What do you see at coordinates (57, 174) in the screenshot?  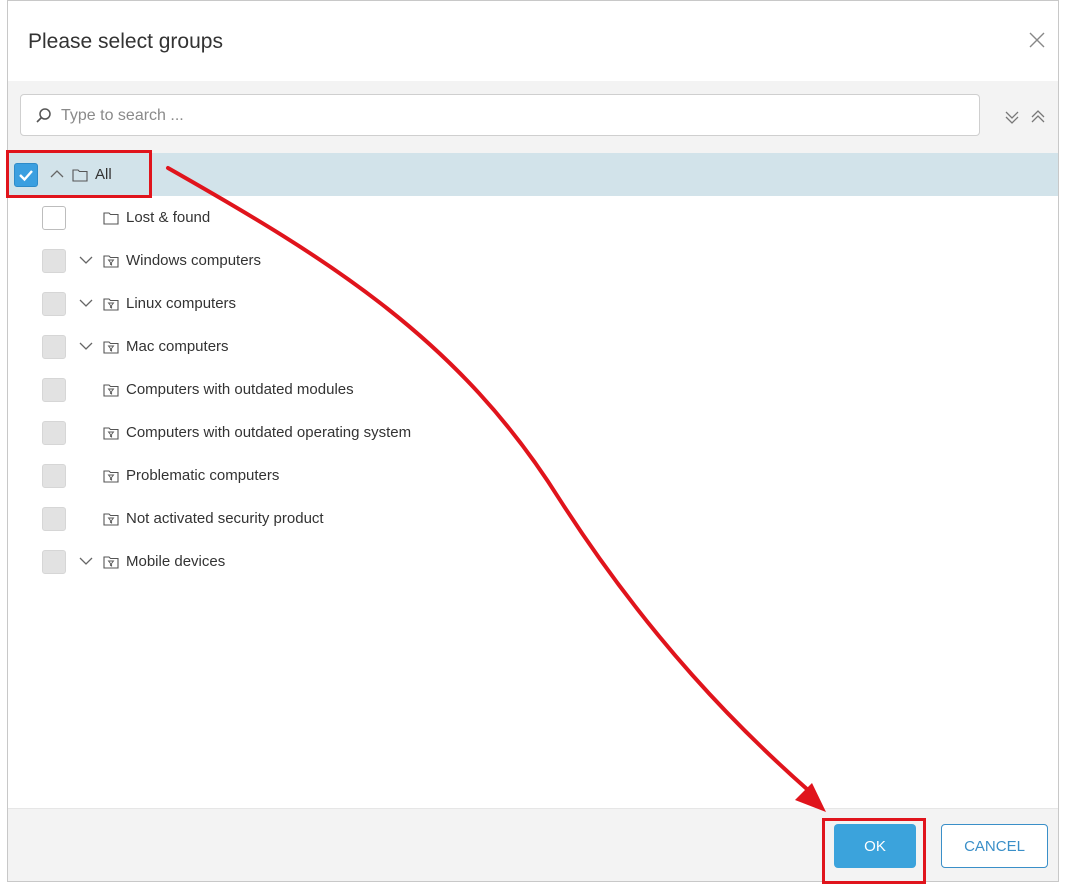 I see `chevron-up-icon` at bounding box center [57, 174].